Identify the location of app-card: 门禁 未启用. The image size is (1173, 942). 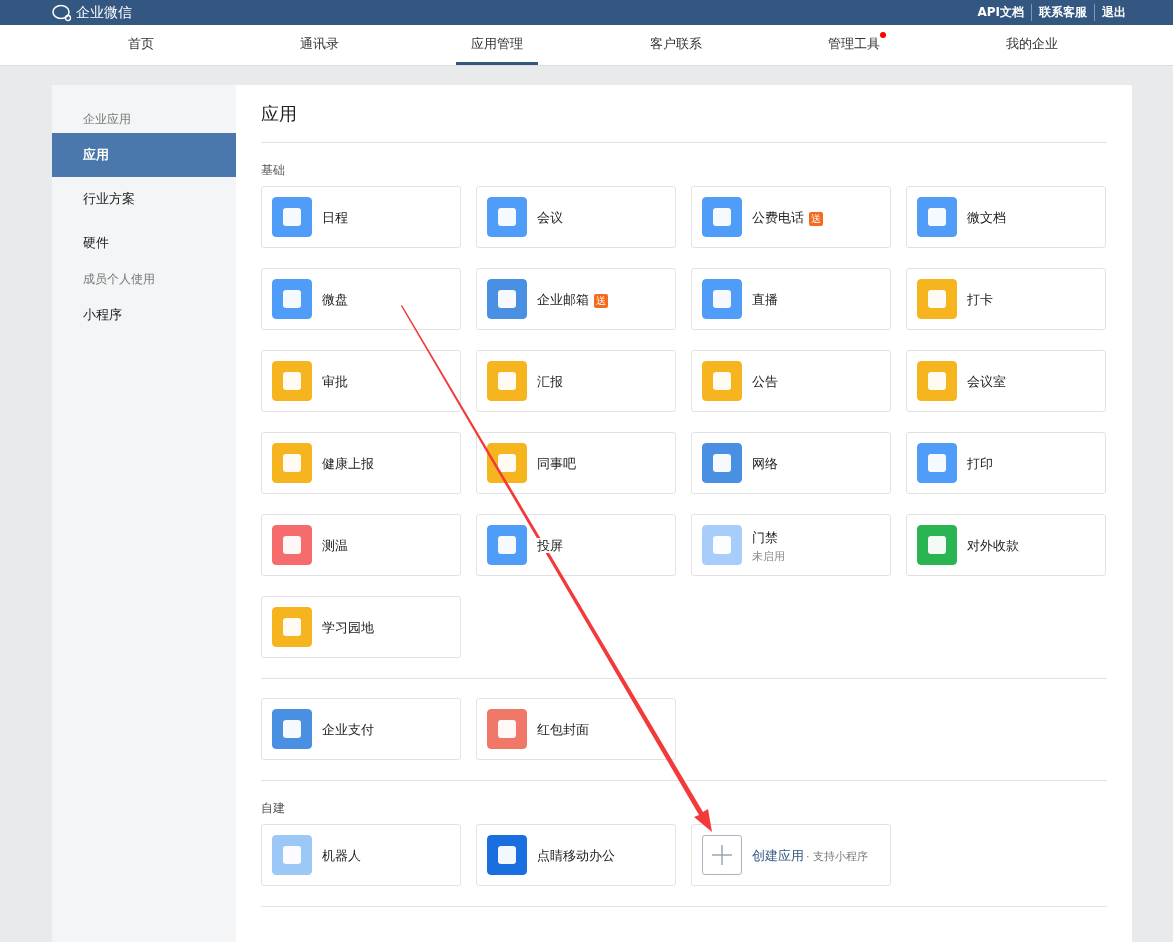
(791, 545).